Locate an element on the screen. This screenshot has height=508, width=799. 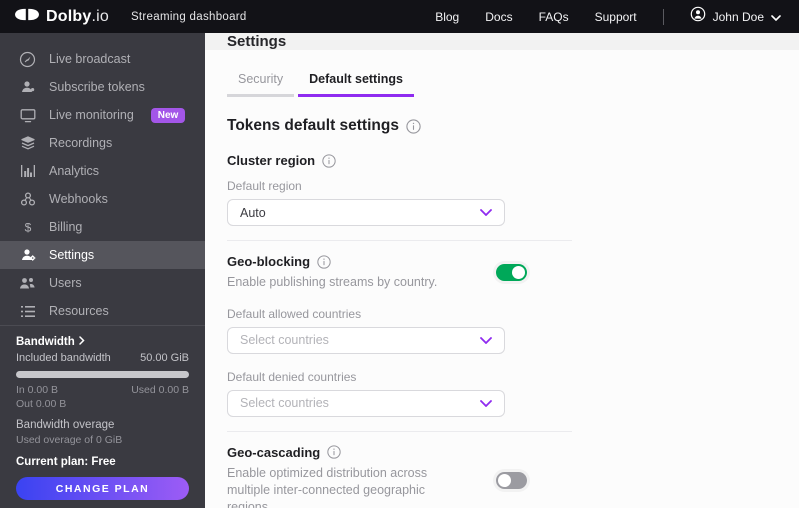
current-plan-label: Current plan: Free is located at coordinates (66, 462).